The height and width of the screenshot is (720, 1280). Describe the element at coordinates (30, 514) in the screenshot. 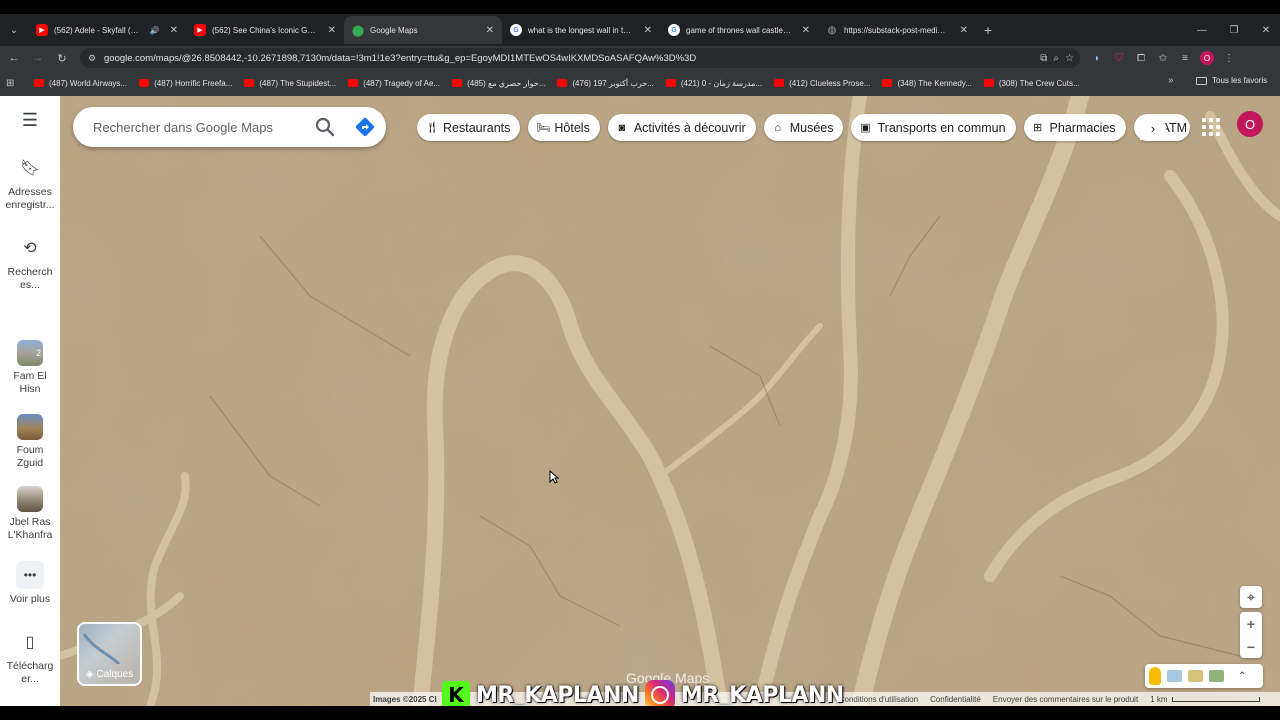

I see `rail-place-jbel-ras: Jbel Ras L'Khanfra` at that location.